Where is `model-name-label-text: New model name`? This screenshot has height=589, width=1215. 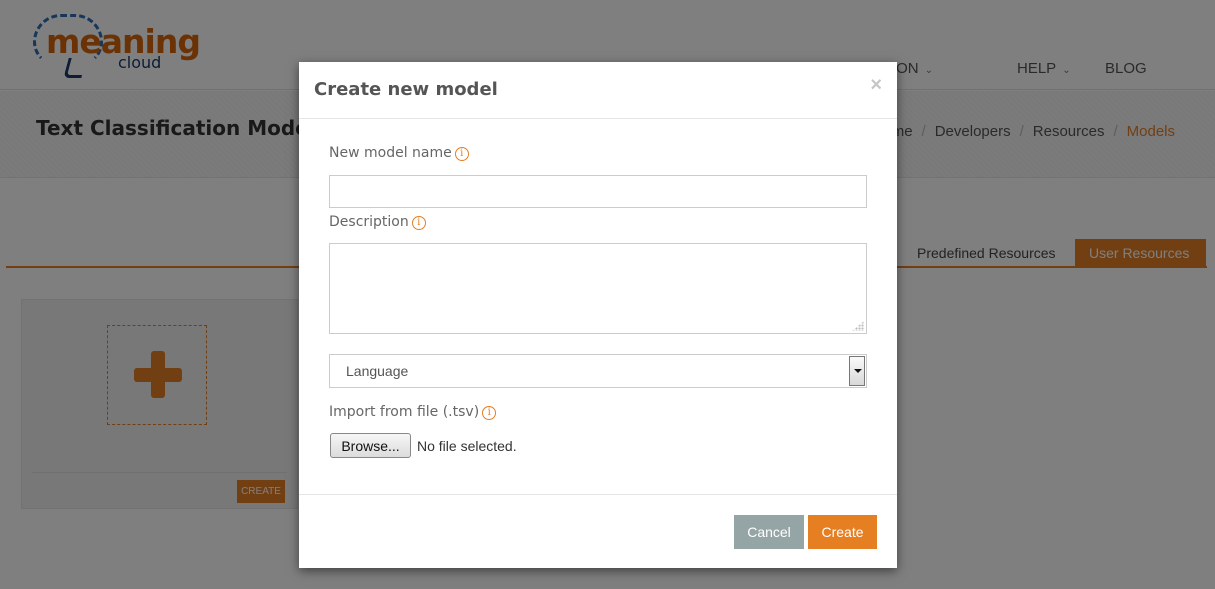 model-name-label-text: New model name is located at coordinates (390, 153).